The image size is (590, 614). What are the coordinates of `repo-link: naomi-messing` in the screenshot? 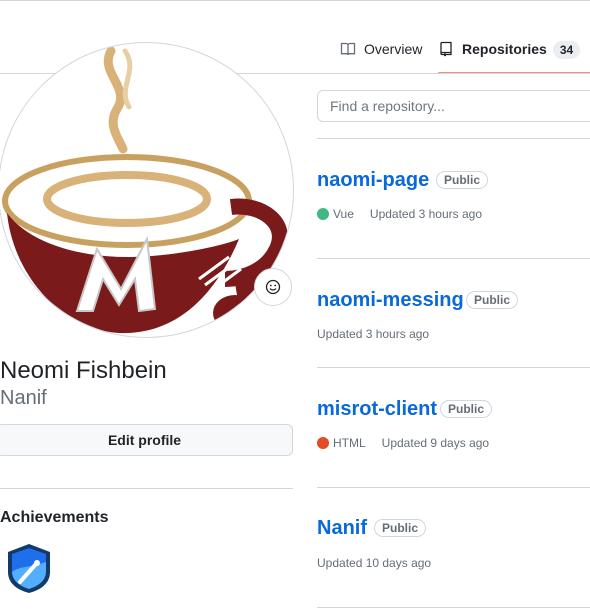 It's located at (390, 300).